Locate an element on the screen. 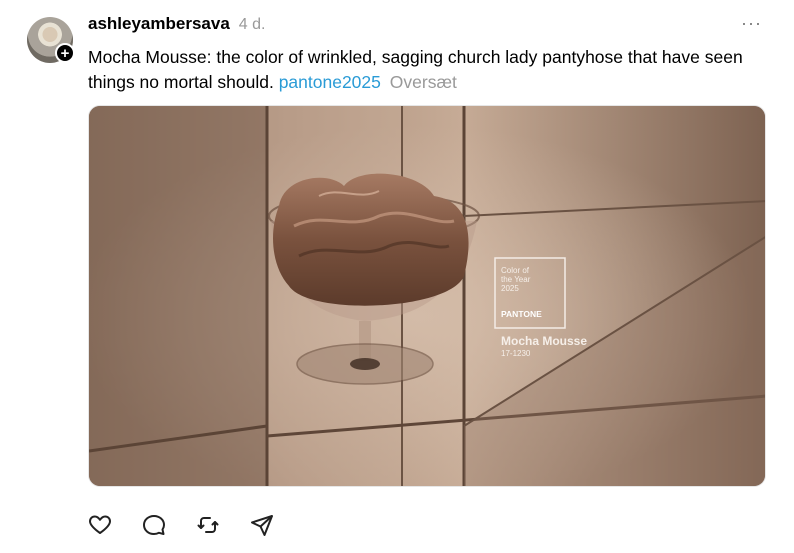 The image size is (794, 553). comment-icon is located at coordinates (154, 525).